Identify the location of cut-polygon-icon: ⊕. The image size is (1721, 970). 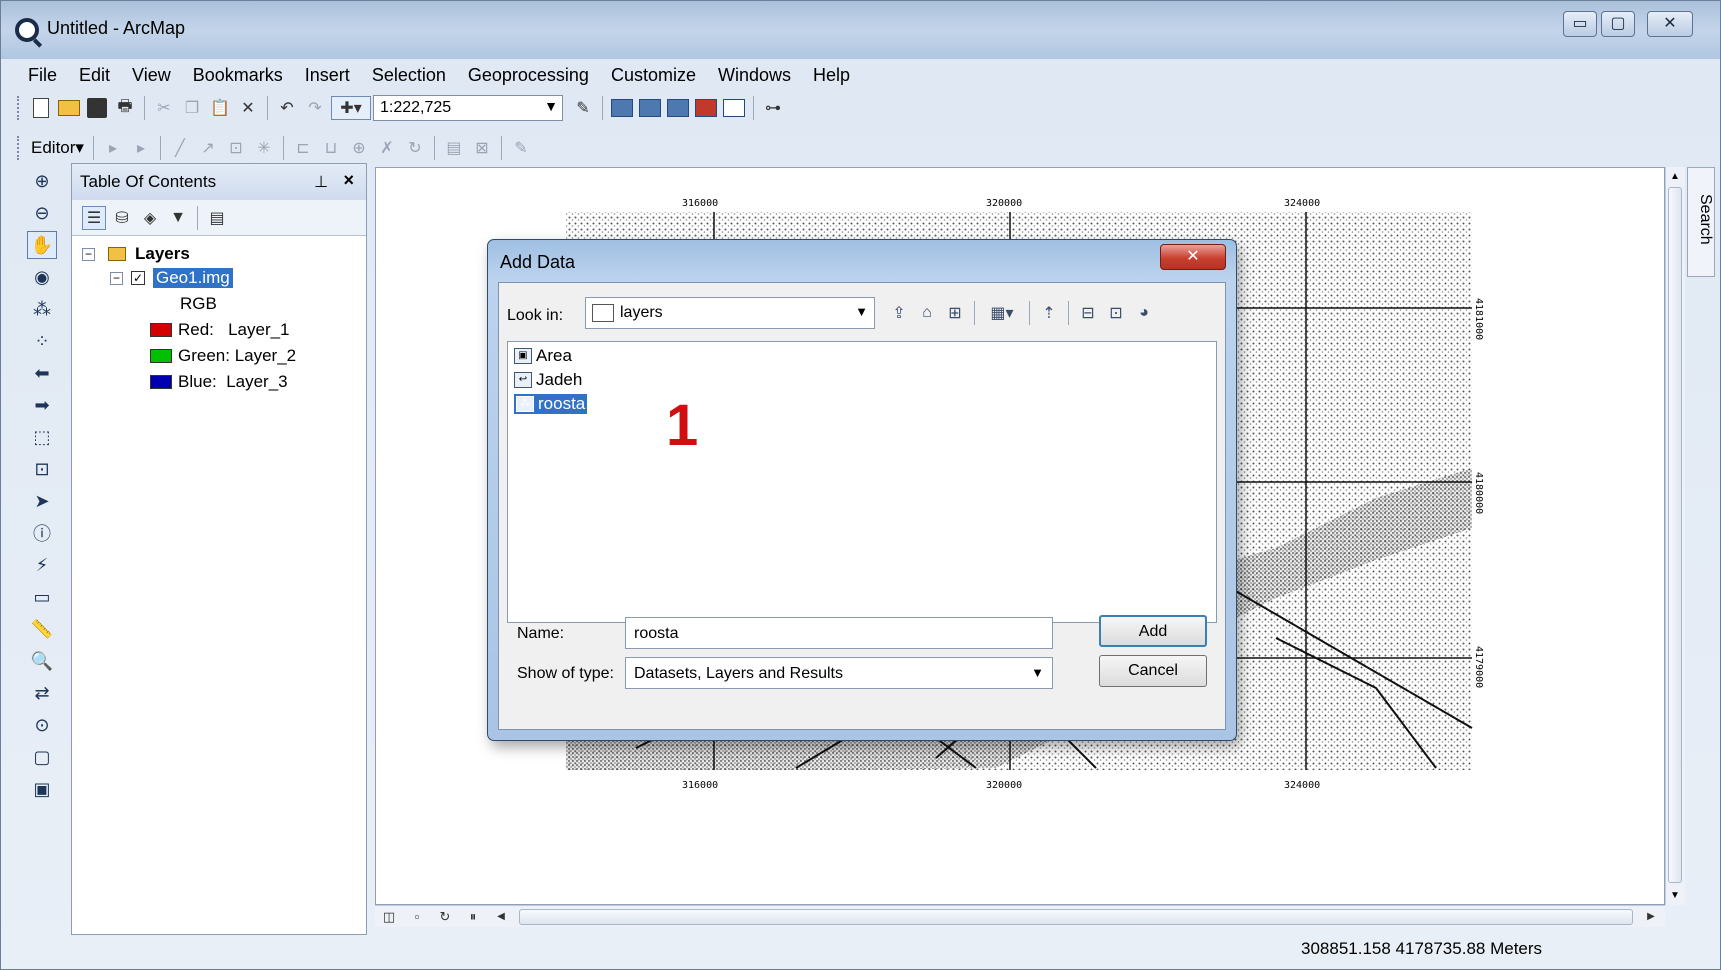
(359, 148).